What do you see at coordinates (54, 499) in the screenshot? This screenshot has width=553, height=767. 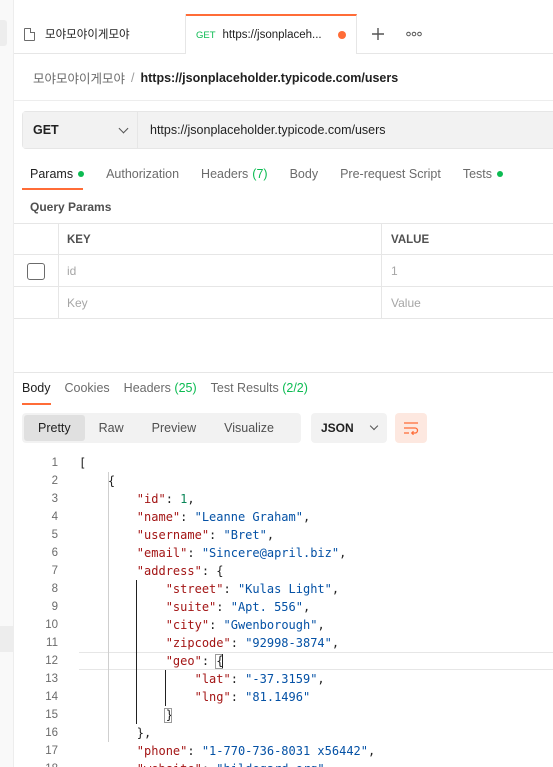 I see `line-number: 3` at bounding box center [54, 499].